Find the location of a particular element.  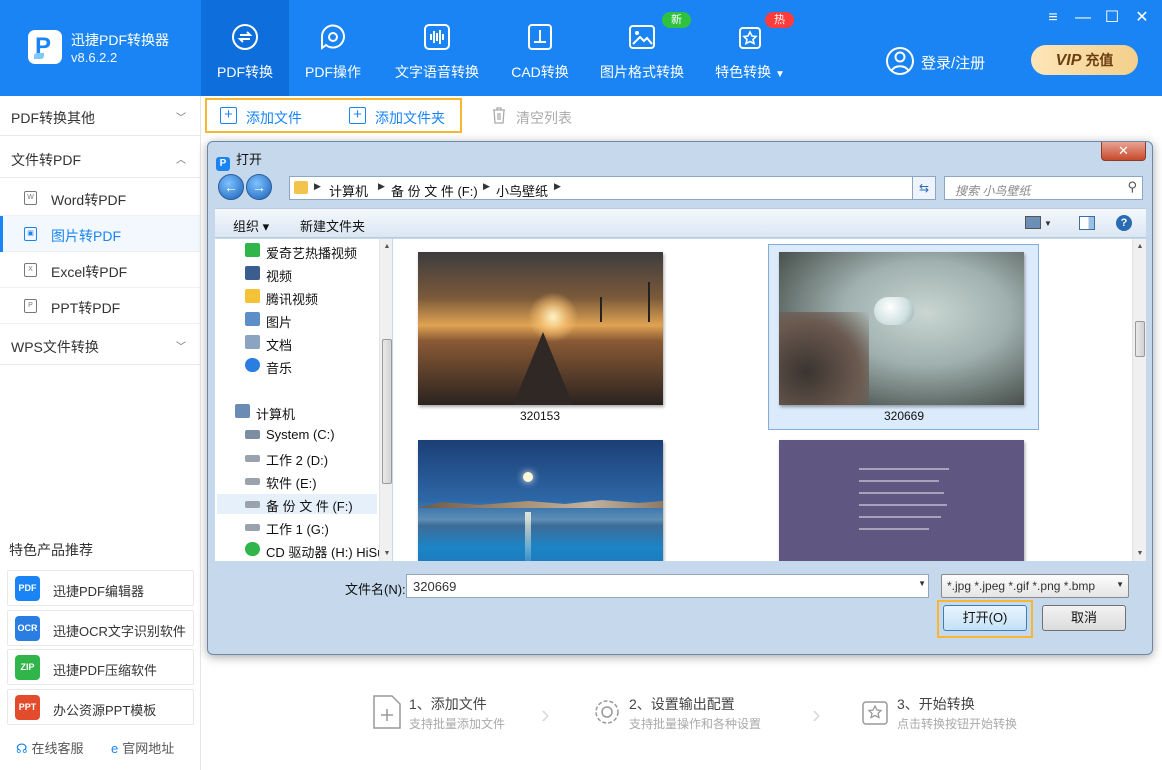

app-logo: P is located at coordinates (45, 47).